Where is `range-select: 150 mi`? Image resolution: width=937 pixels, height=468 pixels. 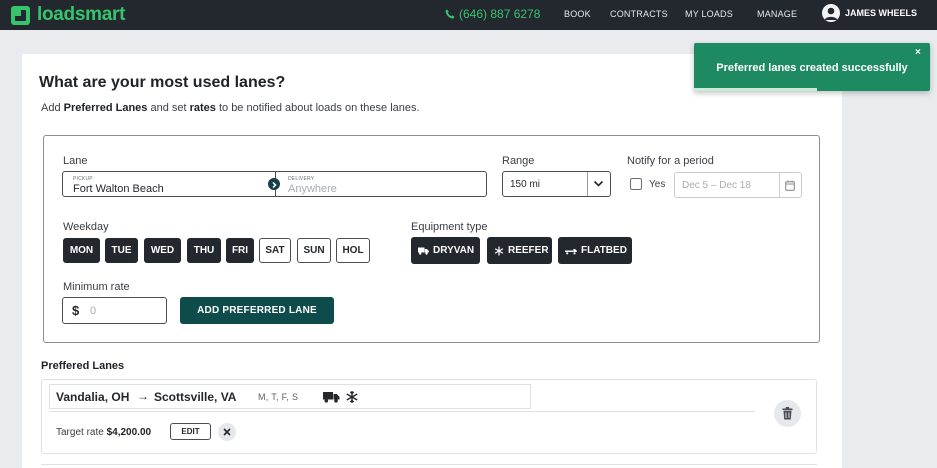
range-select: 150 mi is located at coordinates (556, 184).